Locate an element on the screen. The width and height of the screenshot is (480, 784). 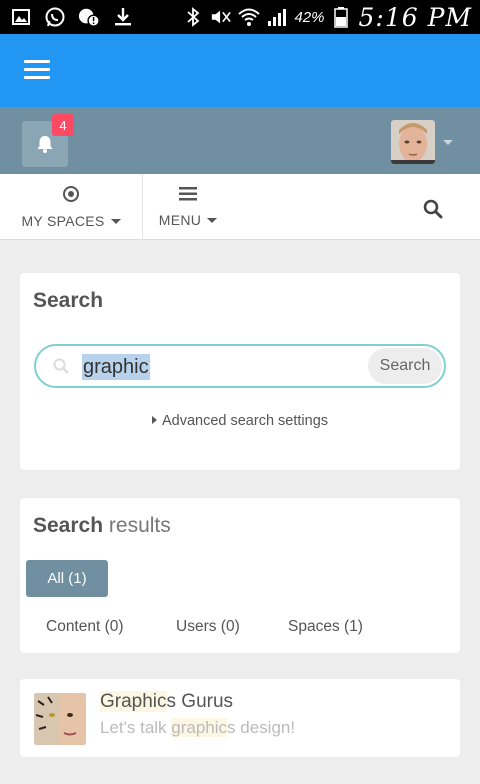
list-icon is located at coordinates (188, 194).